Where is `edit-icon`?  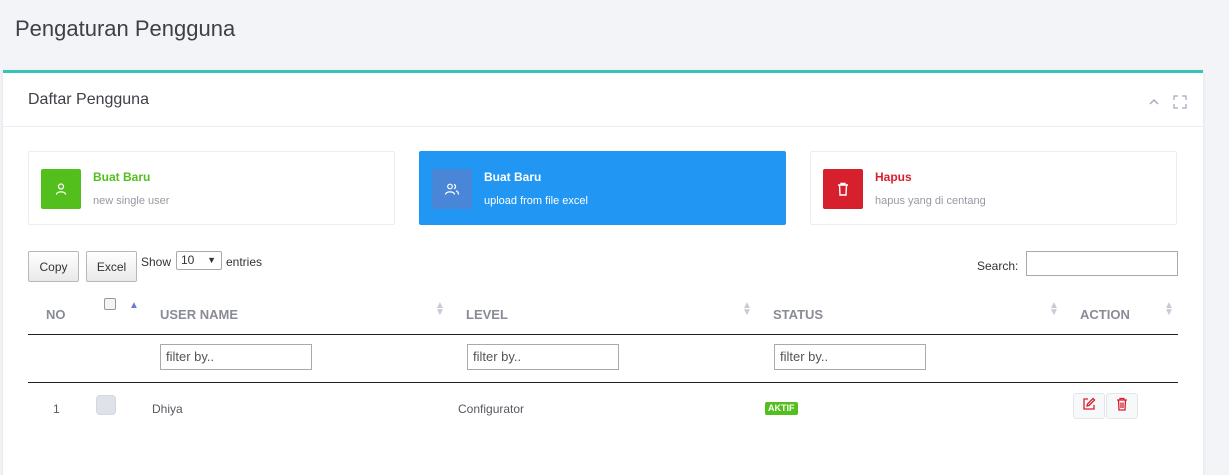 edit-icon is located at coordinates (1089, 406).